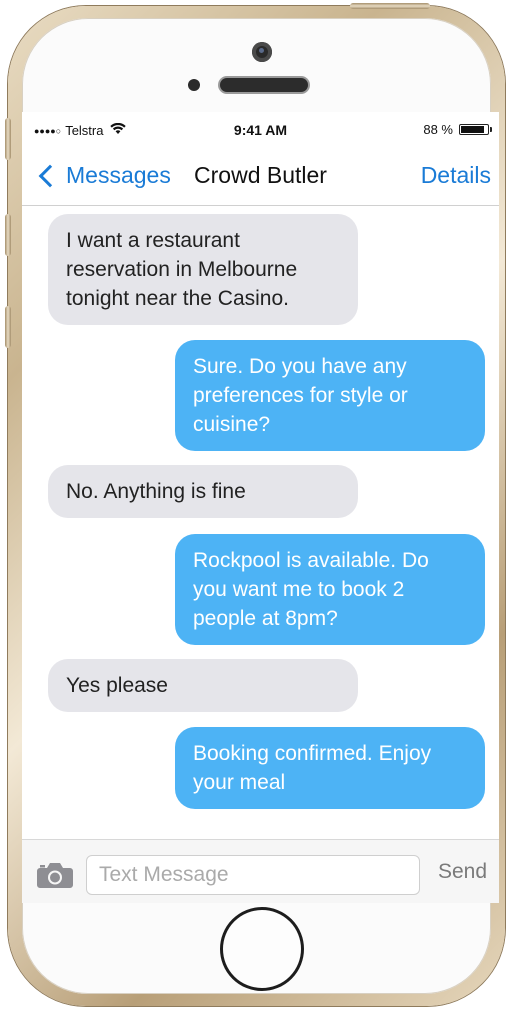 The image size is (513, 1013). Describe the element at coordinates (194, 85) in the screenshot. I see `proximity-sensor` at that location.